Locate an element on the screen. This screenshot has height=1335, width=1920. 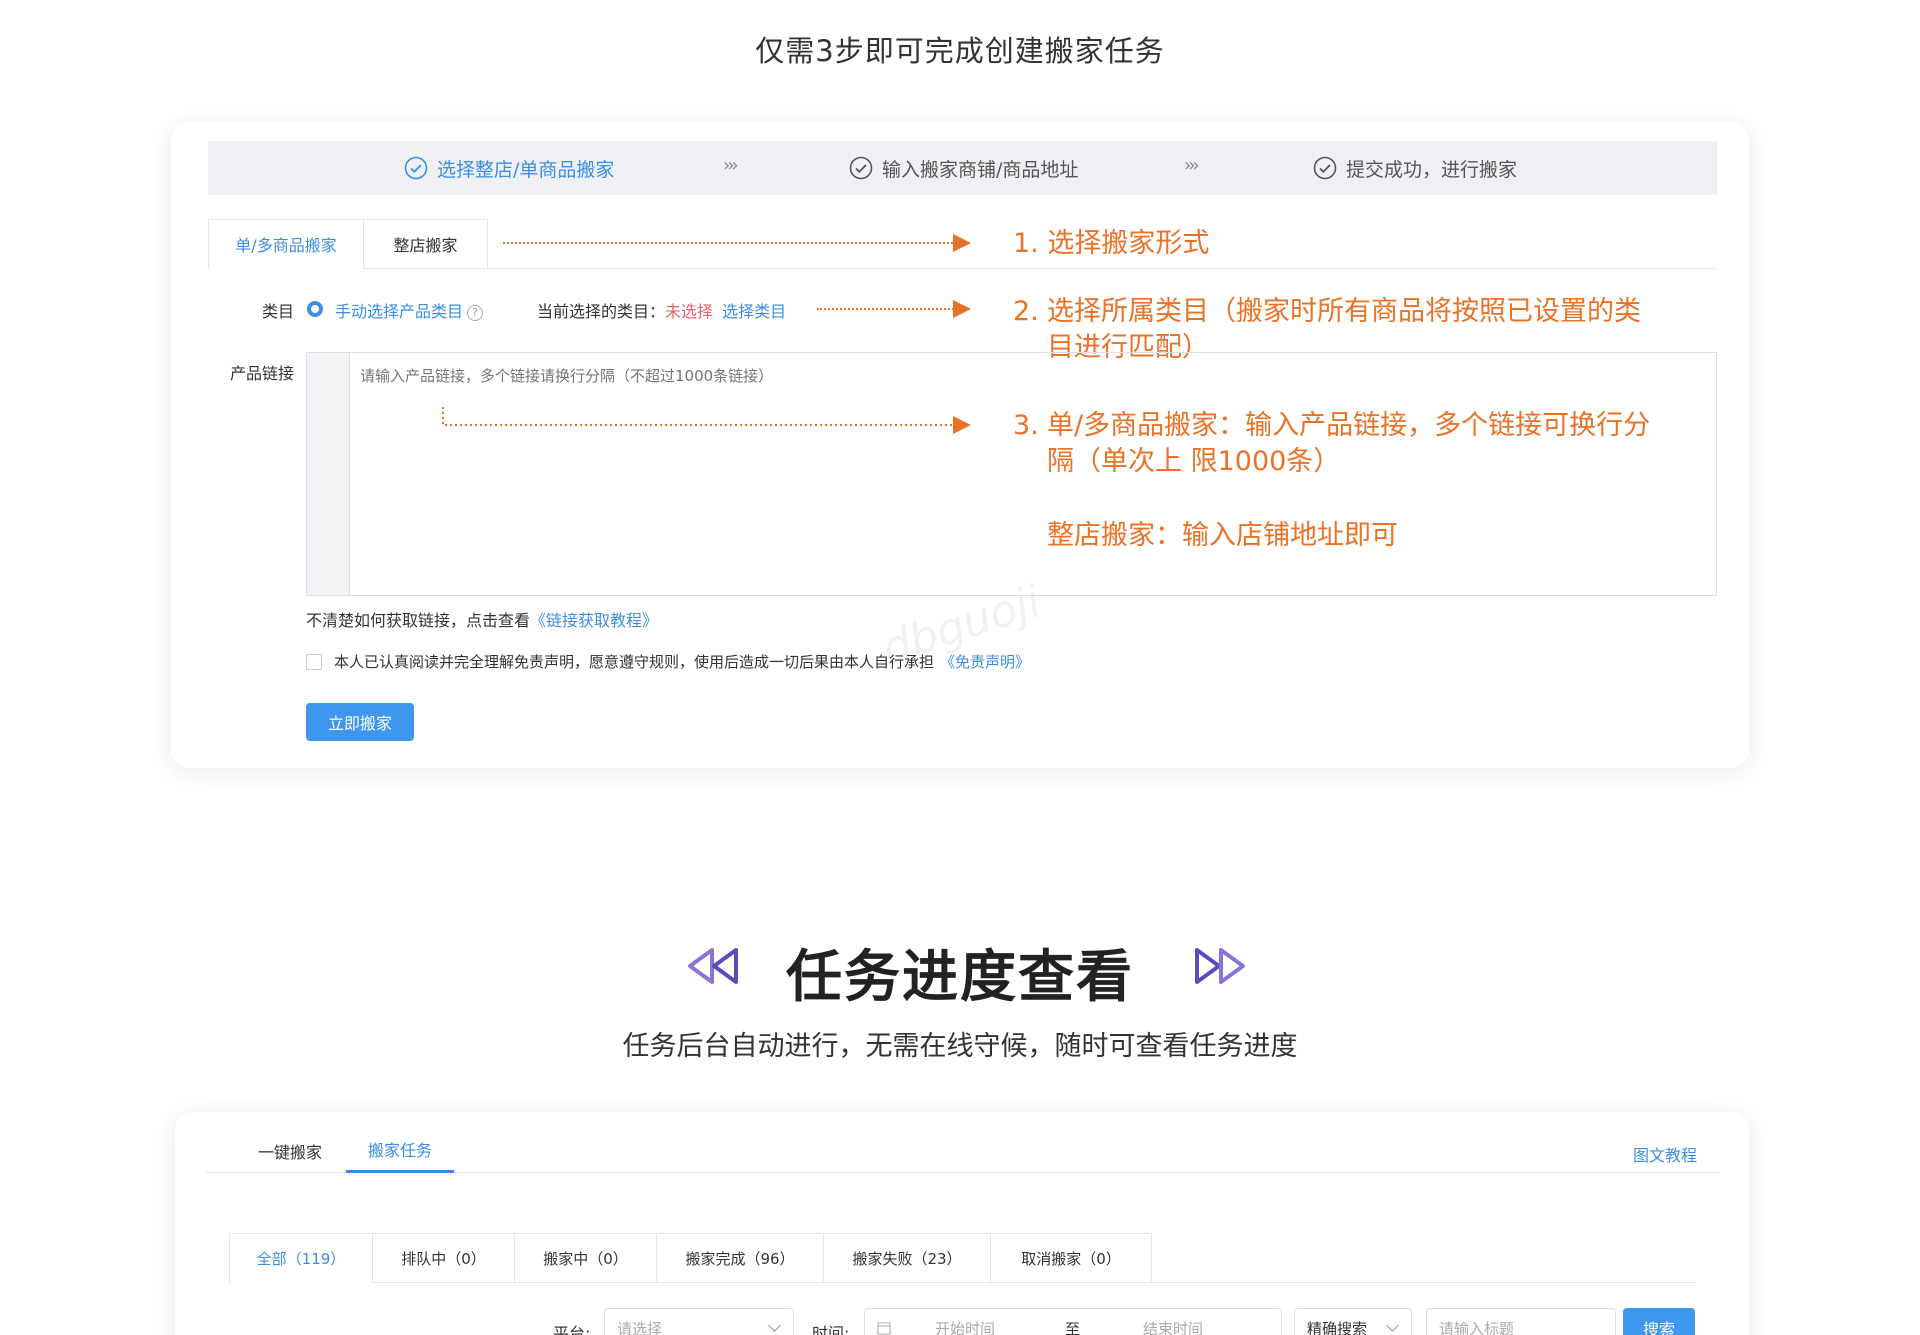
annotation-1-dotted-line is located at coordinates (730, 243).